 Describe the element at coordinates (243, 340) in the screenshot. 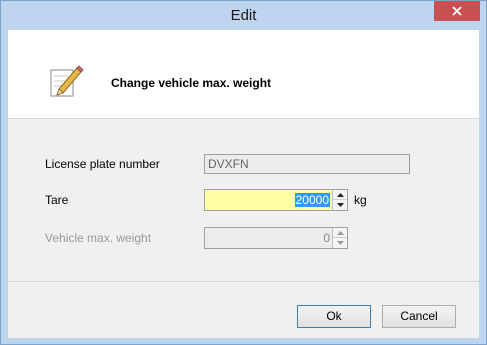

I see `window-frame-bottom` at that location.